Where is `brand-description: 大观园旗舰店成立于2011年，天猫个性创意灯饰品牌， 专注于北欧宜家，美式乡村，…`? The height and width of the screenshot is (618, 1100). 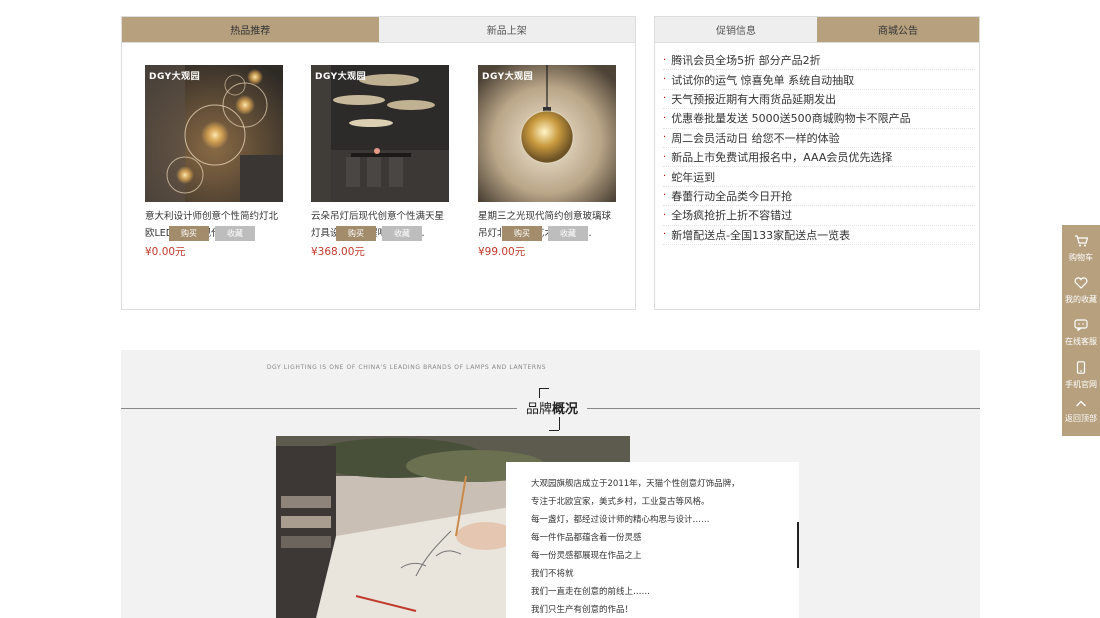
brand-description: 大观园旗舰店成立于2011年，天猫个性创意灯饰品牌， 专注于北欧宜家，美式乡村，… is located at coordinates (652, 540).